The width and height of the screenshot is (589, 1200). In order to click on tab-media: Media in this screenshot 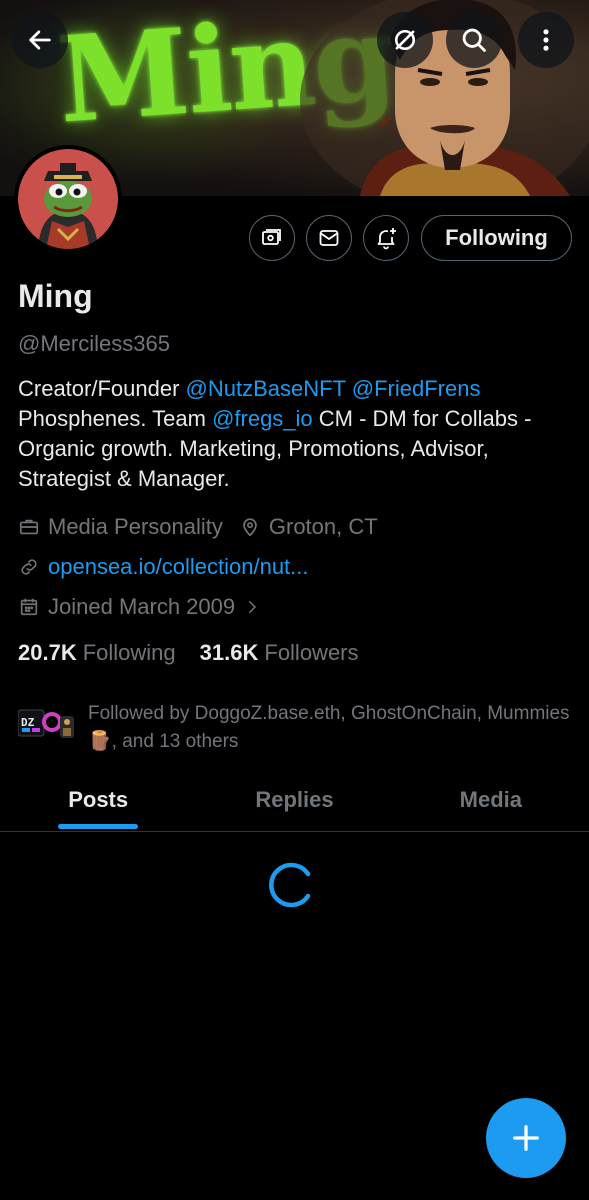, I will do `click(491, 800)`.